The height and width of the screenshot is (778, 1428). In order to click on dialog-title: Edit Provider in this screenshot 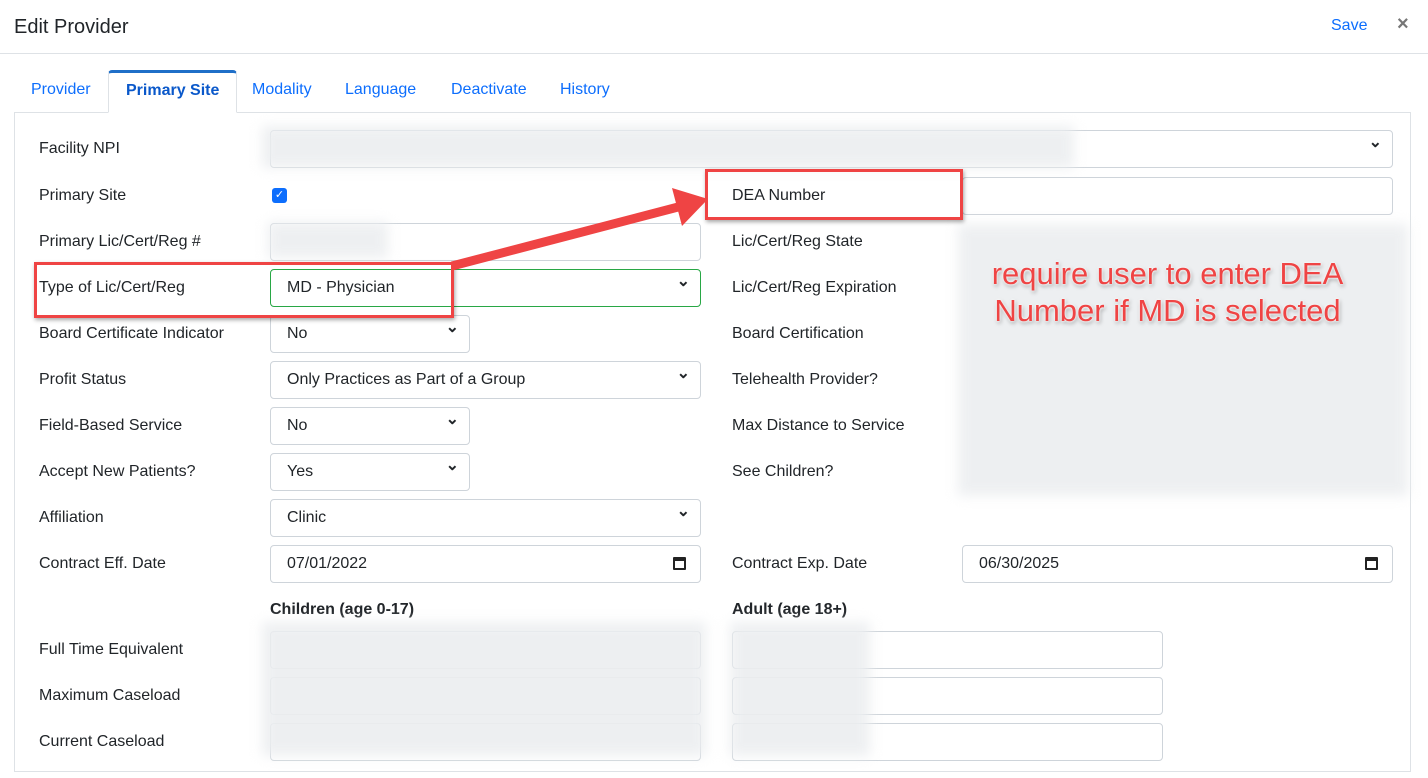, I will do `click(71, 27)`.